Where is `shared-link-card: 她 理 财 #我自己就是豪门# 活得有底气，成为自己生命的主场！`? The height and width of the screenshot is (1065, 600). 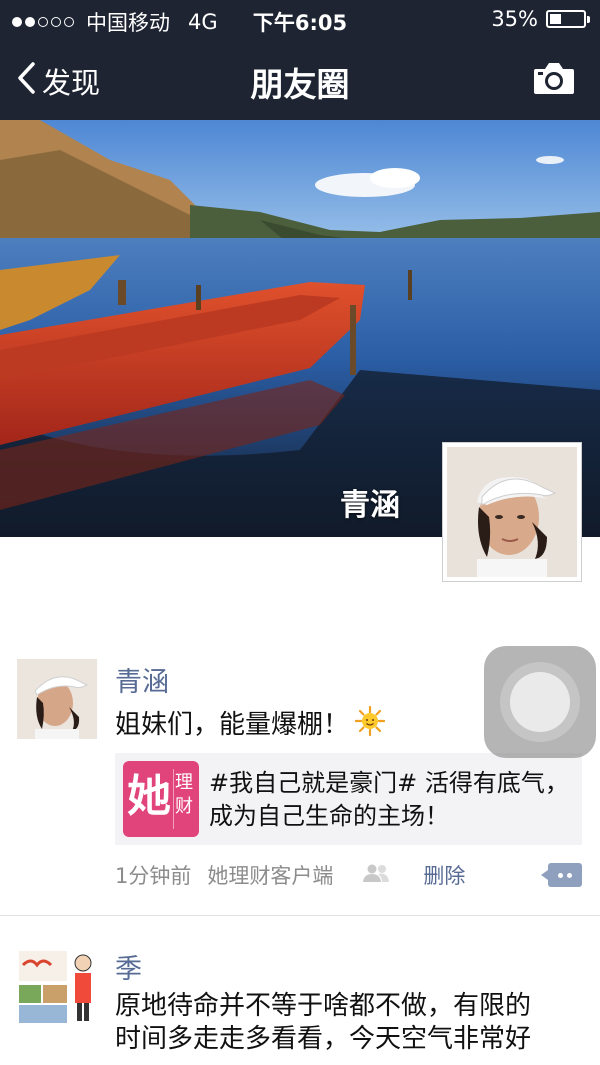 shared-link-card: 她 理 财 #我自己就是豪门# 活得有底气，成为自己生命的主场！ is located at coordinates (348, 799).